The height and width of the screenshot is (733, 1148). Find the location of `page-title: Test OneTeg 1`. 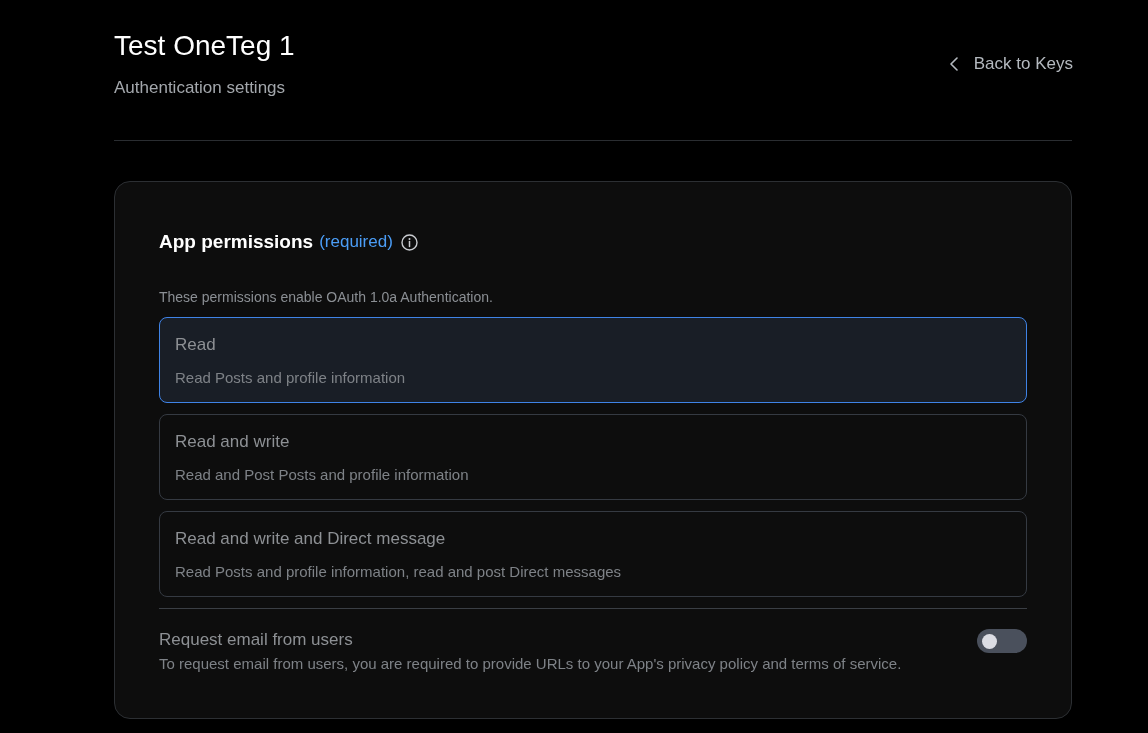

page-title: Test OneTeg 1 is located at coordinates (204, 46).